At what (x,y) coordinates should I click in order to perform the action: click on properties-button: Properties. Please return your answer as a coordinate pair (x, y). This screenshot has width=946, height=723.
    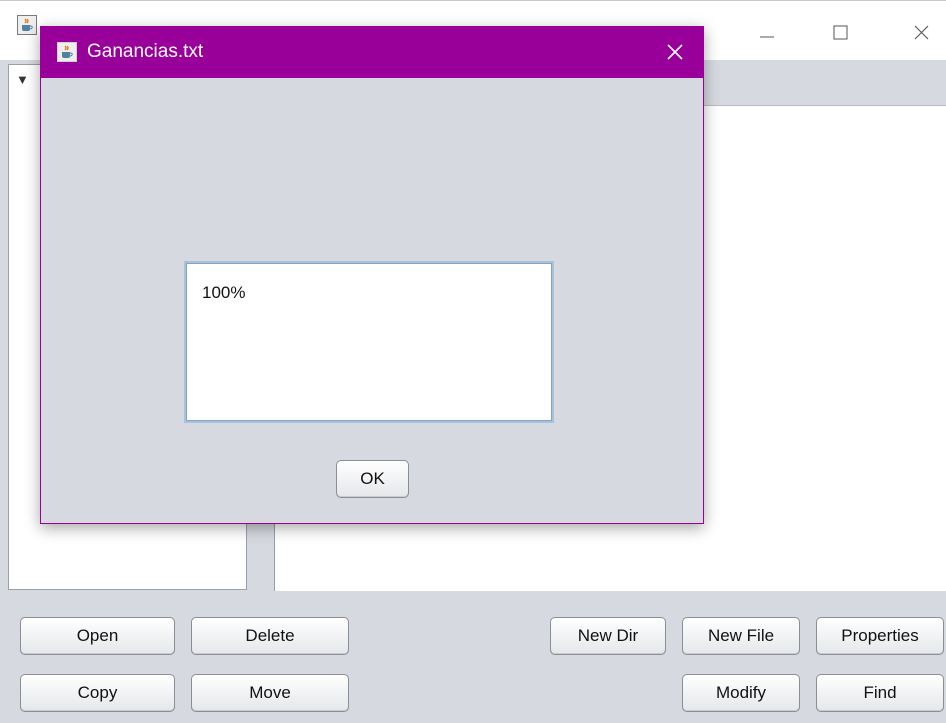
    Looking at the image, I should click on (880, 636).